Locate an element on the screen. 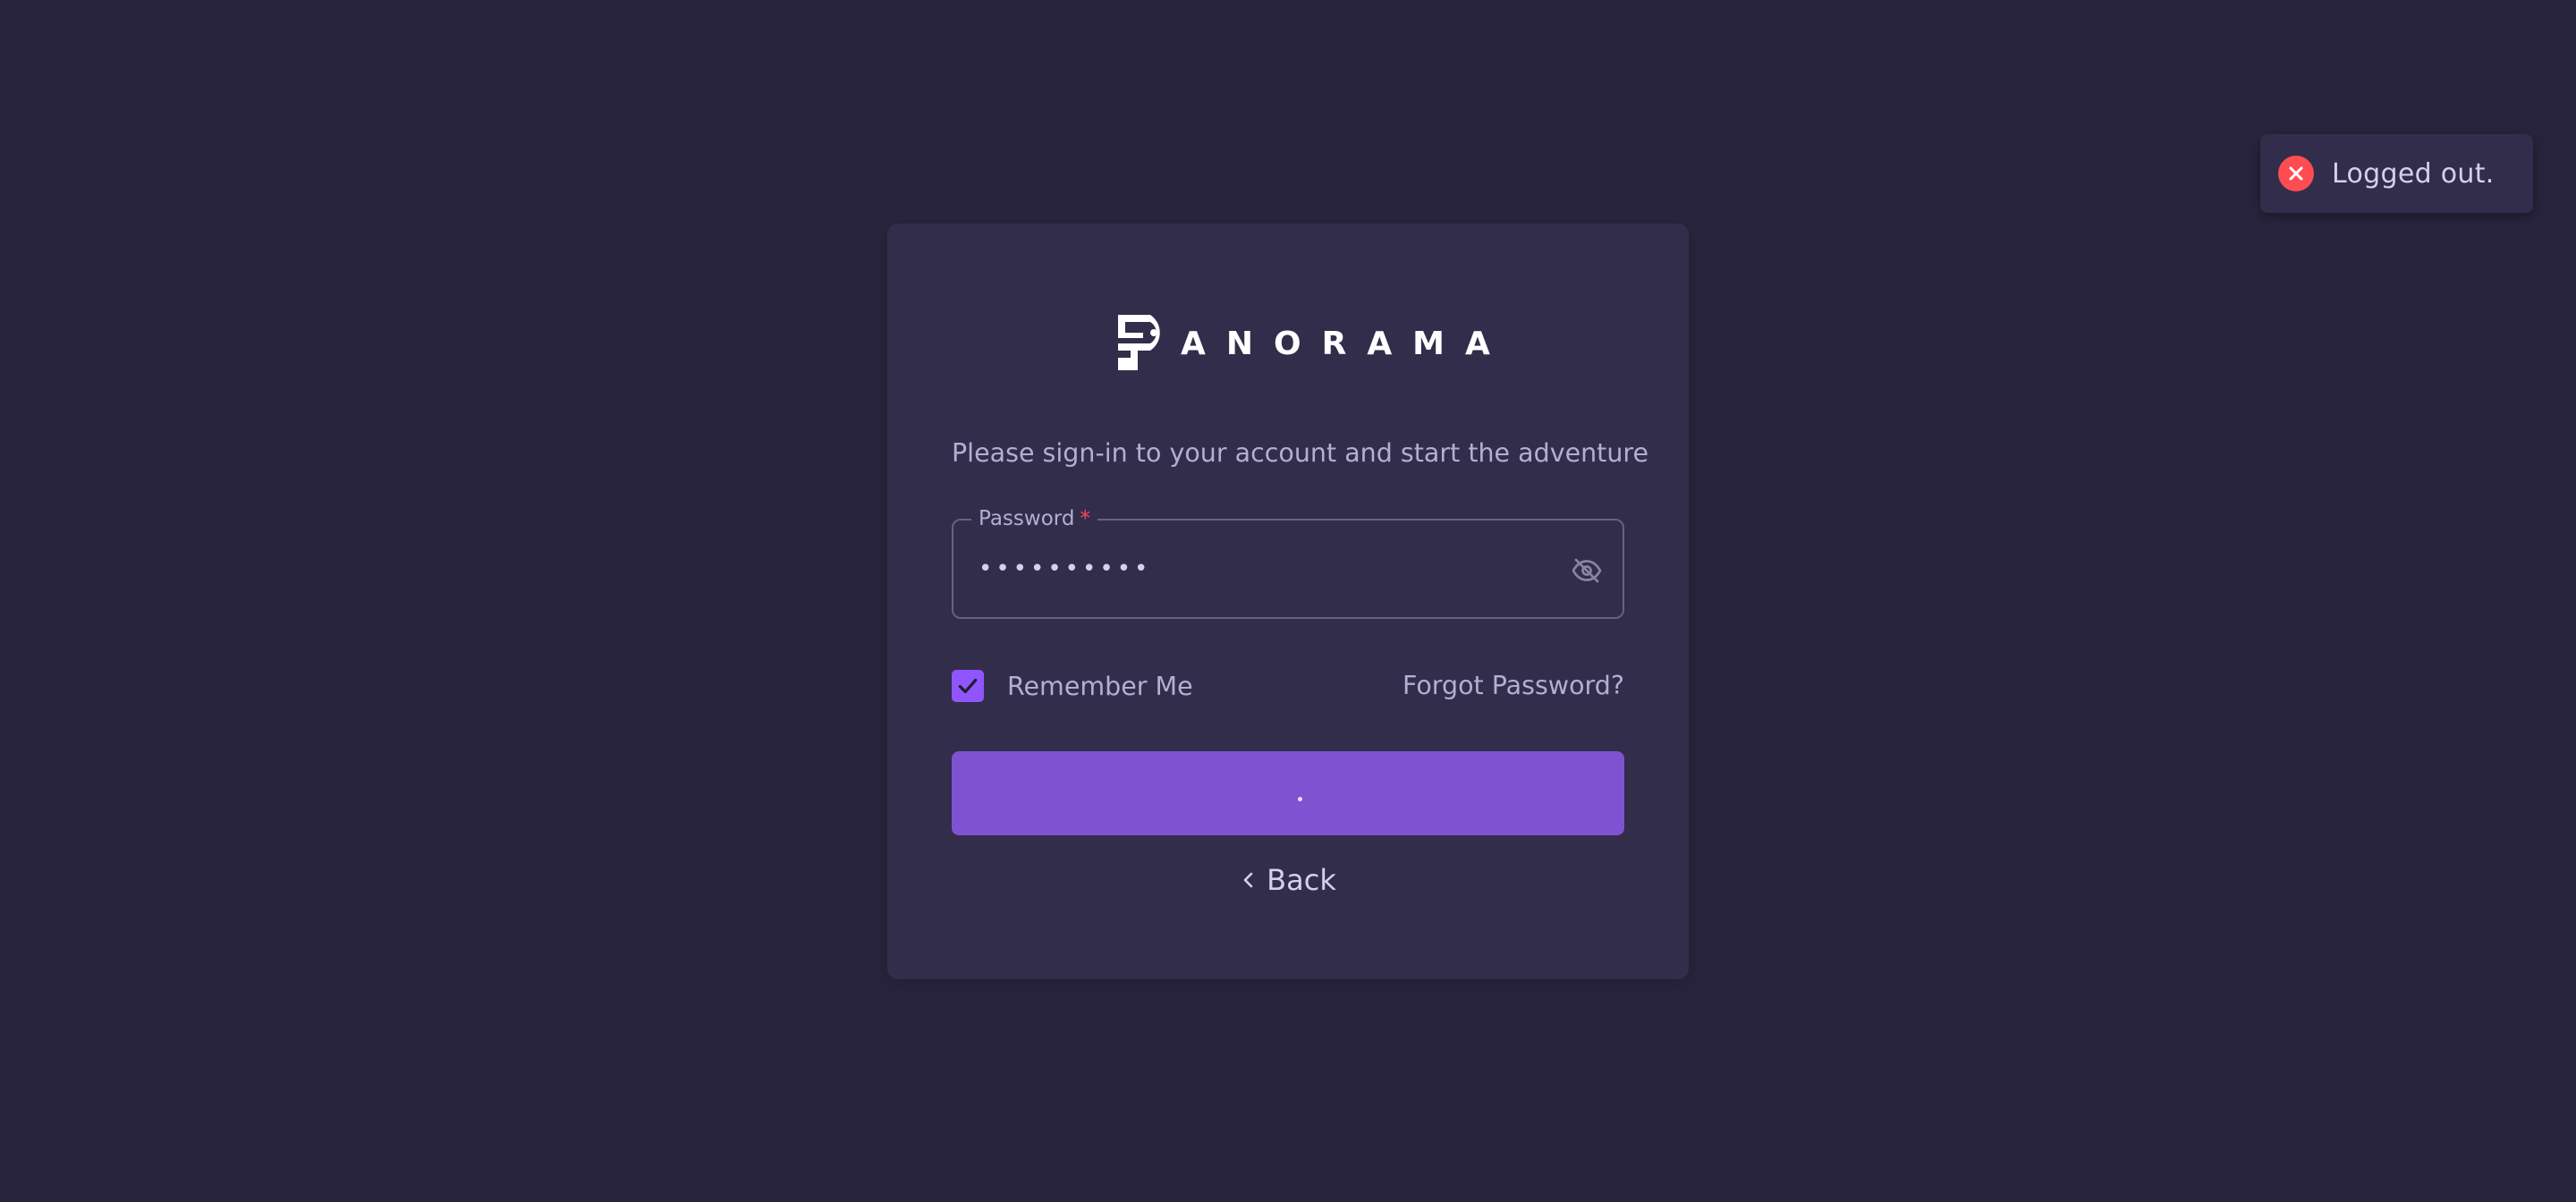  brand-logo: ANORAMA is located at coordinates (1312, 344).